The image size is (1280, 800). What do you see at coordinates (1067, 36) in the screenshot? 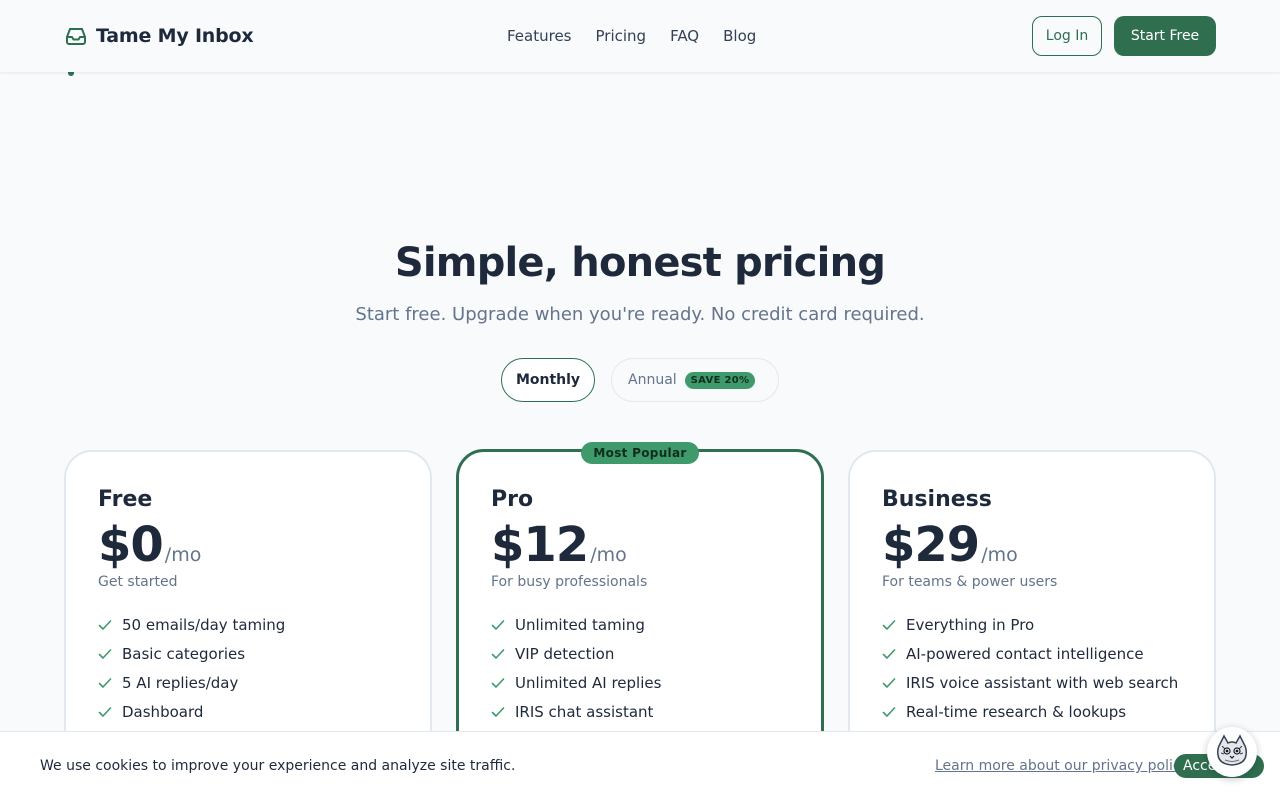
I see `login-button: Log In` at bounding box center [1067, 36].